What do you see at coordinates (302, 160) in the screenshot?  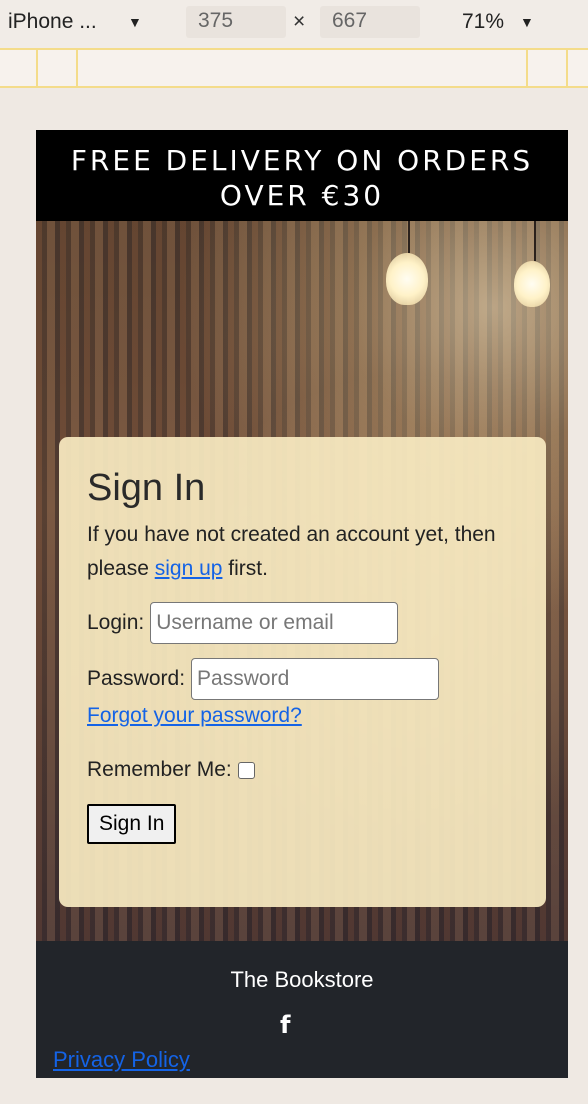 I see `banner-line-1: FREE DELIVERY ON ORDERS` at bounding box center [302, 160].